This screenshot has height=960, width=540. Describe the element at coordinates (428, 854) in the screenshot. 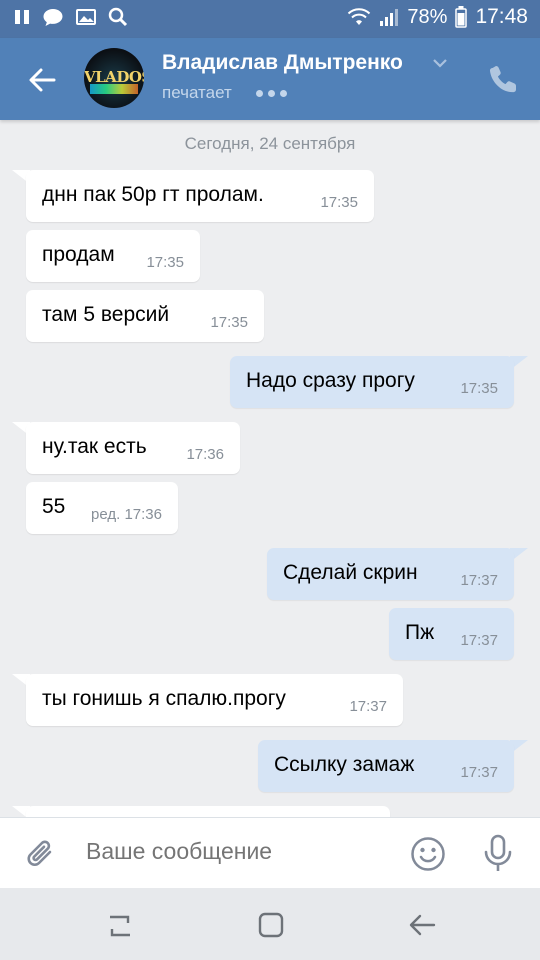

I see `emoji-icon` at that location.